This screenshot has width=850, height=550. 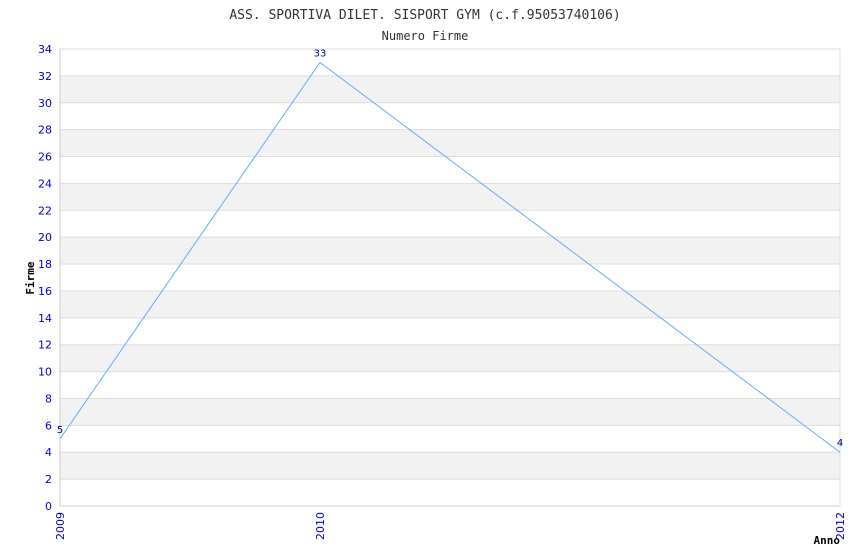 I want to click on x-tick-labels: 2009 2010 2012, so click(x=450, y=526).